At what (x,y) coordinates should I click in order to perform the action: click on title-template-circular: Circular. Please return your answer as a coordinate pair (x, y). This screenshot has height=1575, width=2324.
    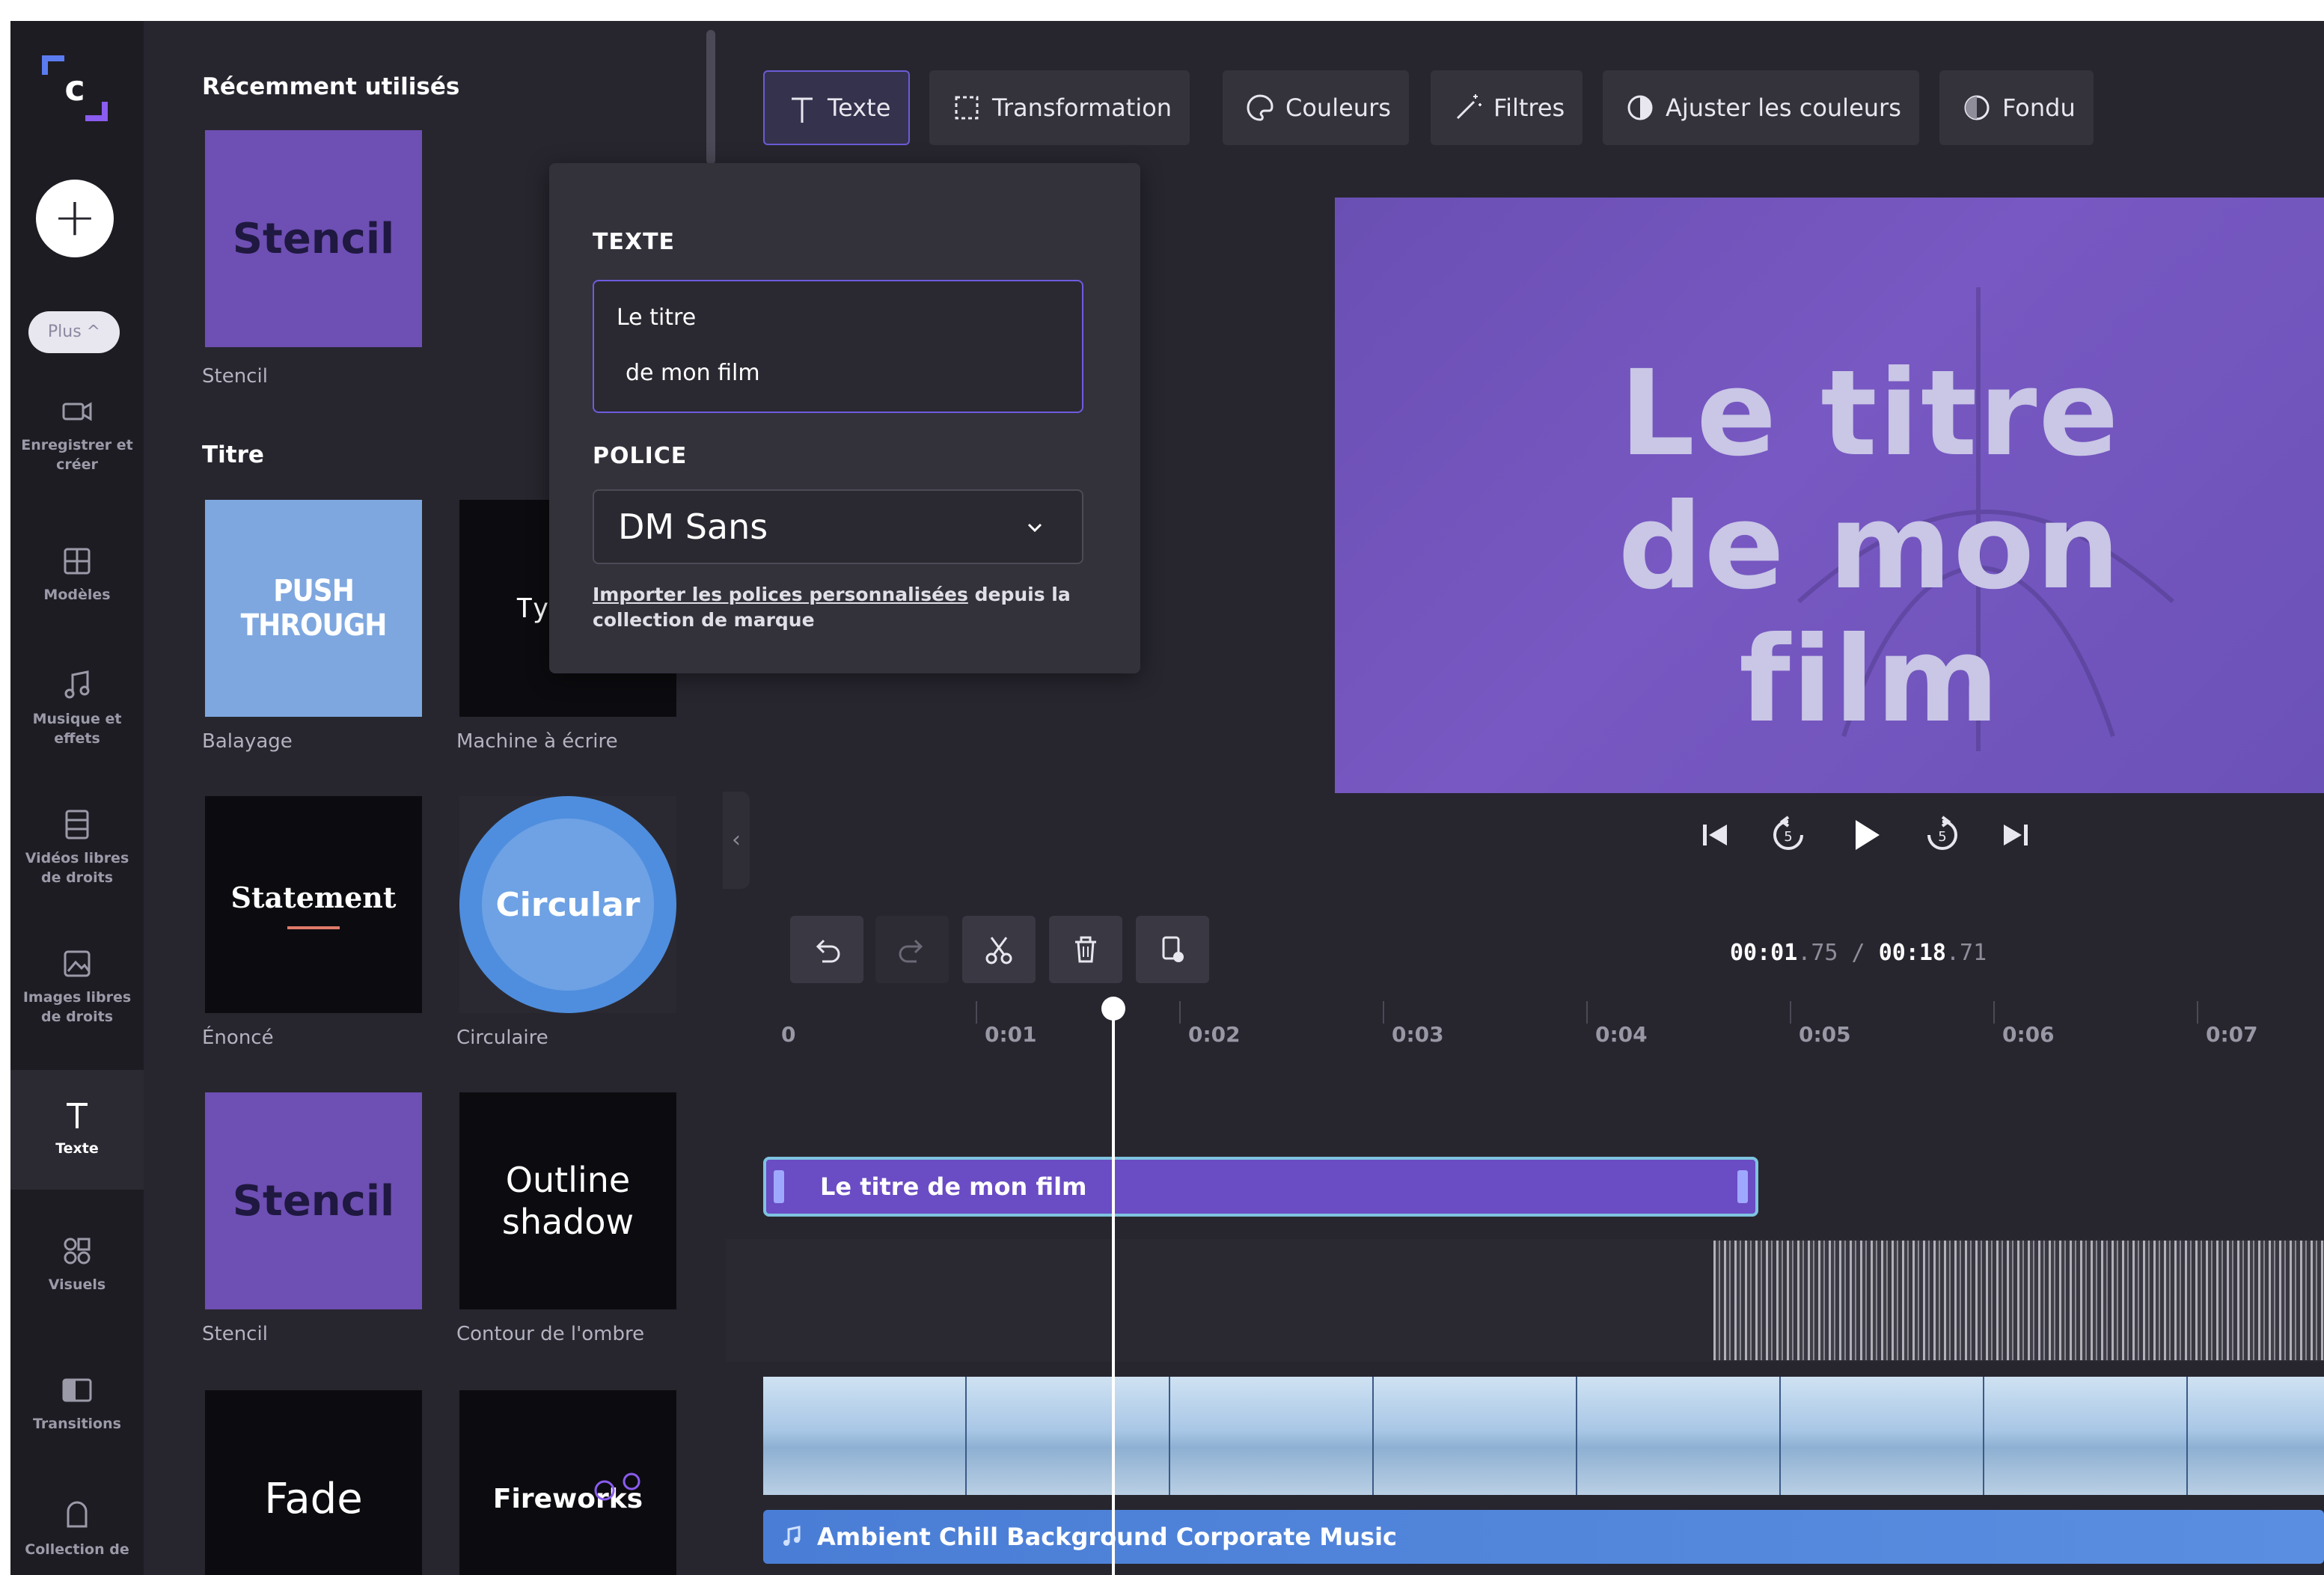
    Looking at the image, I should click on (567, 904).